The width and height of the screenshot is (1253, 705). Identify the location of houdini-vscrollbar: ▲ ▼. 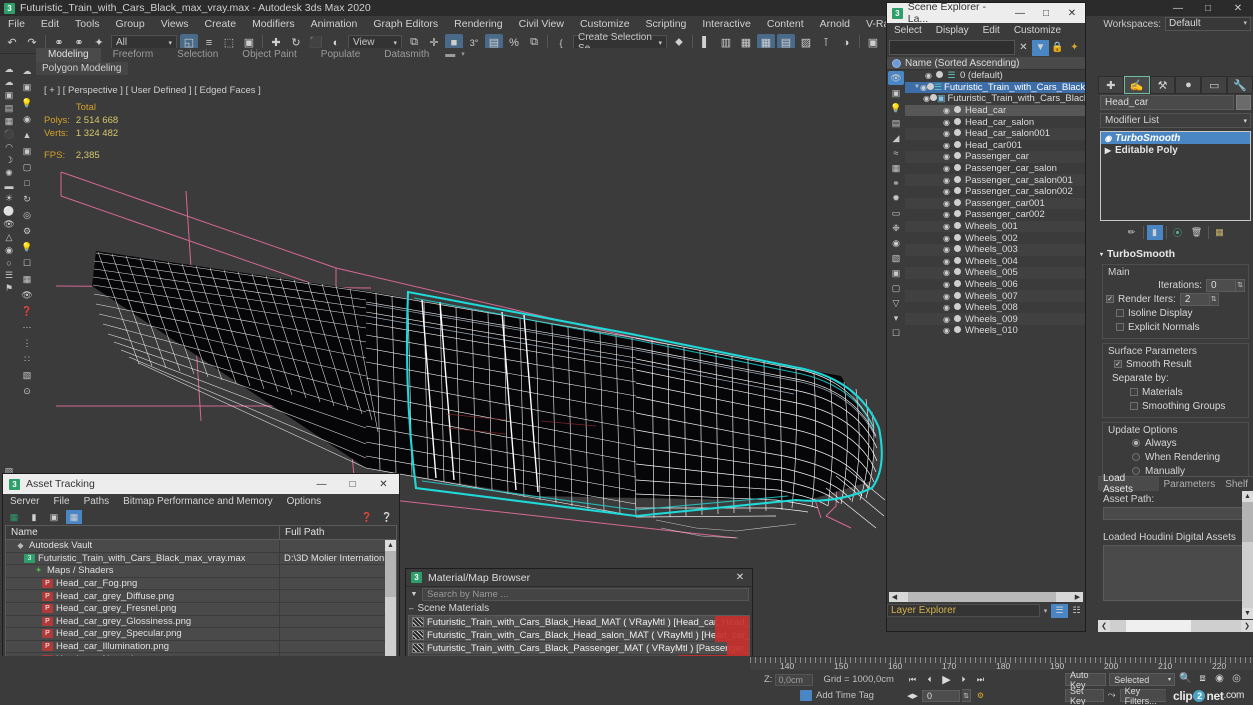
(1247, 555).